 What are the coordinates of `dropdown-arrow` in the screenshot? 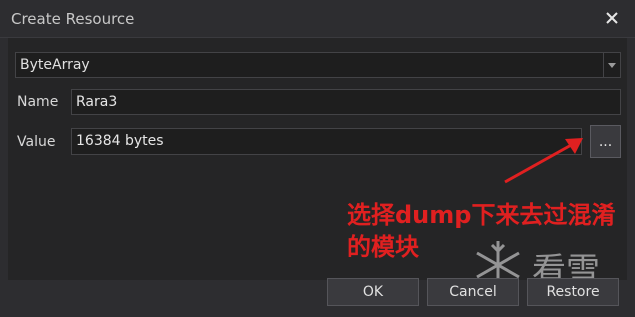 It's located at (611, 65).